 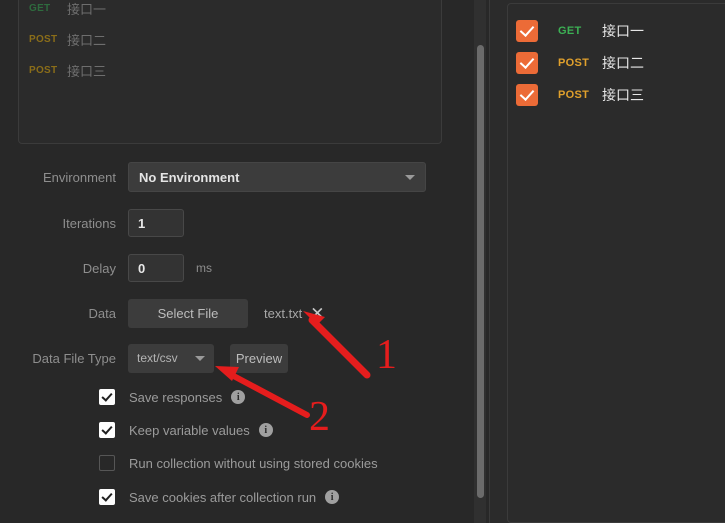 I want to click on delay-label: Delay, so click(x=99, y=268).